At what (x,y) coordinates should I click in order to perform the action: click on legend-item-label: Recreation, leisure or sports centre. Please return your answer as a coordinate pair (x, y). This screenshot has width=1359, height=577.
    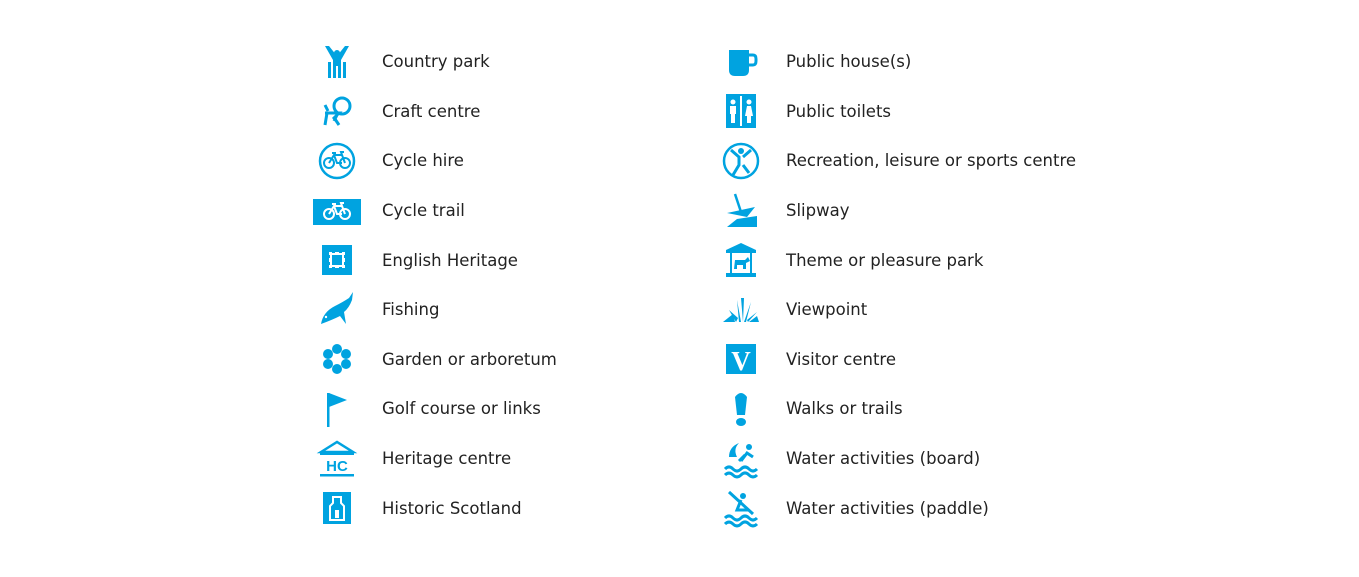
    Looking at the image, I should click on (931, 161).